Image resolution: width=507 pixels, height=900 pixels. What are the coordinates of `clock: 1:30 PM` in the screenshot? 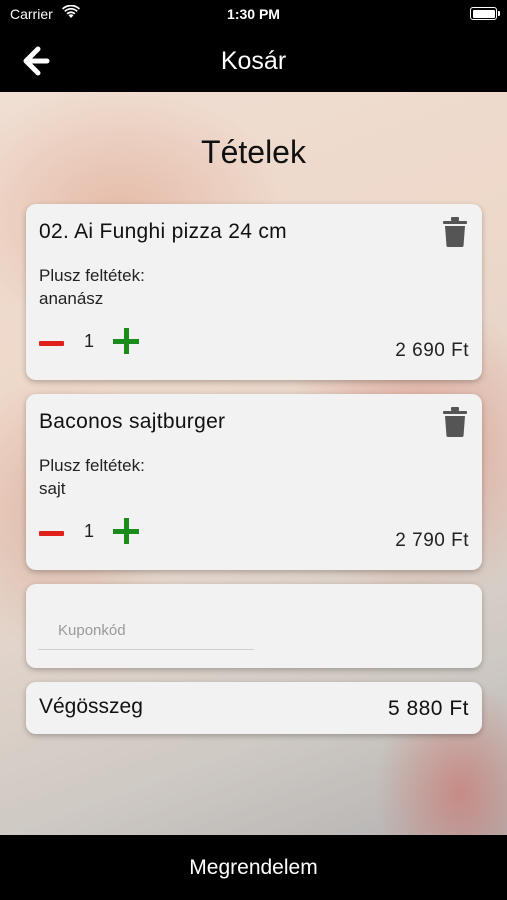 It's located at (253, 14).